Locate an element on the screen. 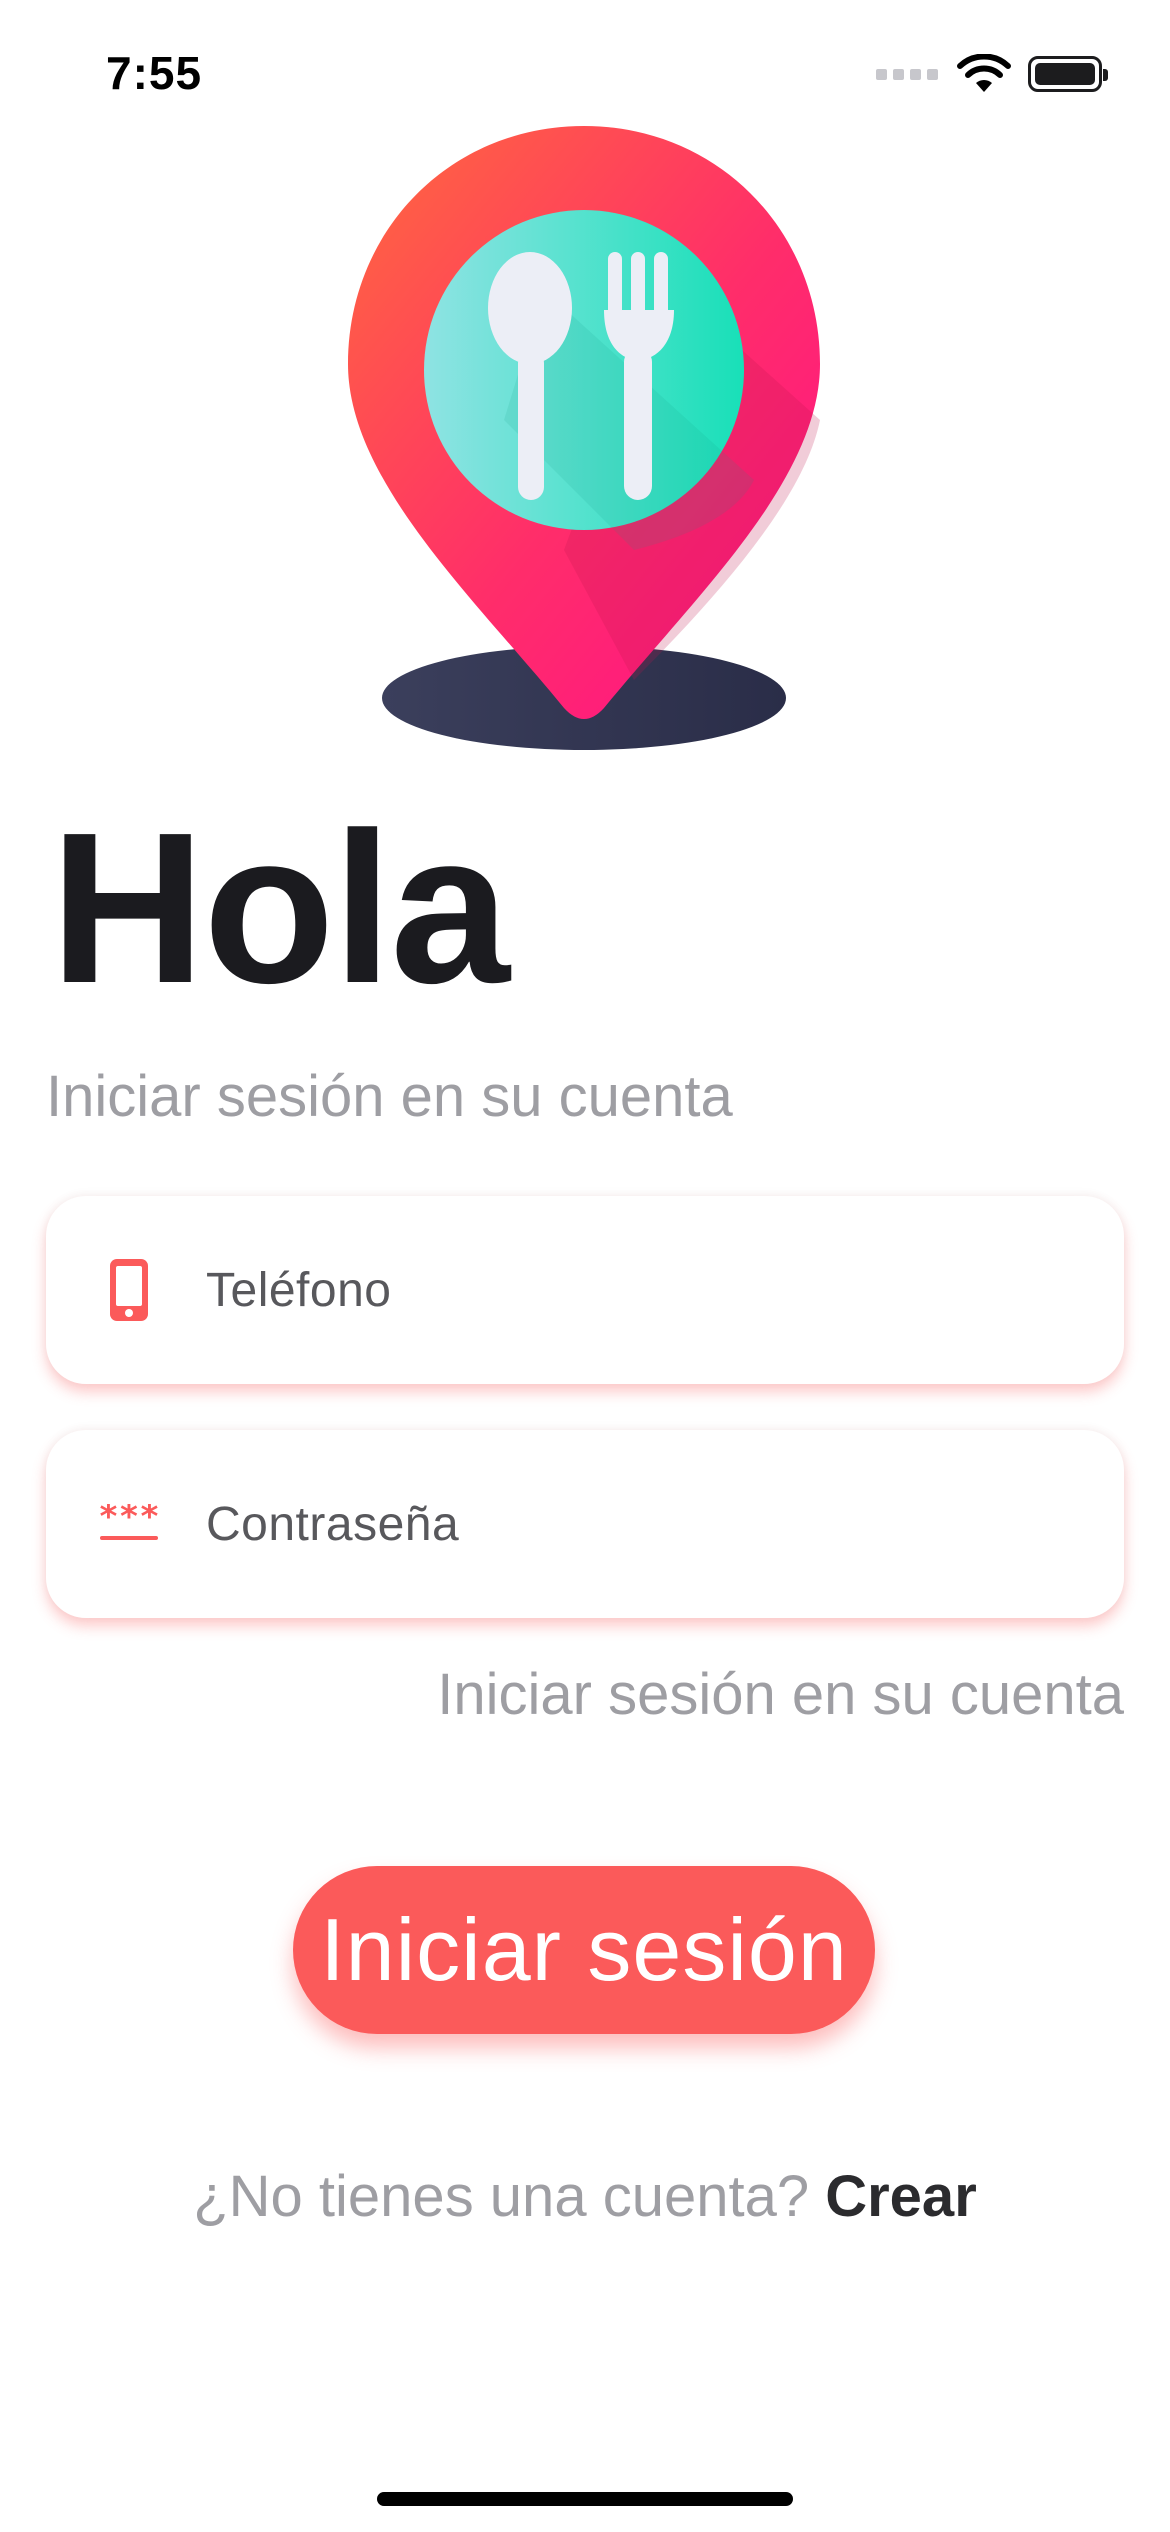 This screenshot has height=2532, width=1170. status-icons is located at coordinates (992, 74).